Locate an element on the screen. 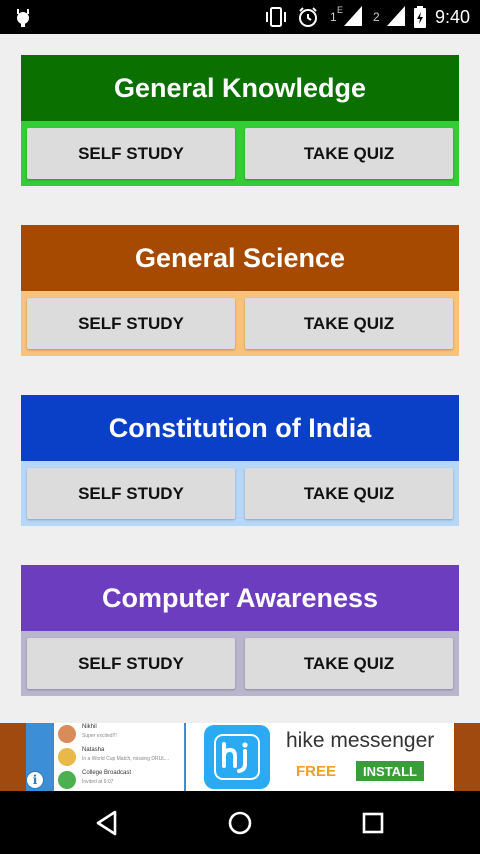 This screenshot has height=854, width=480. status-time: 9:40 is located at coordinates (452, 16).